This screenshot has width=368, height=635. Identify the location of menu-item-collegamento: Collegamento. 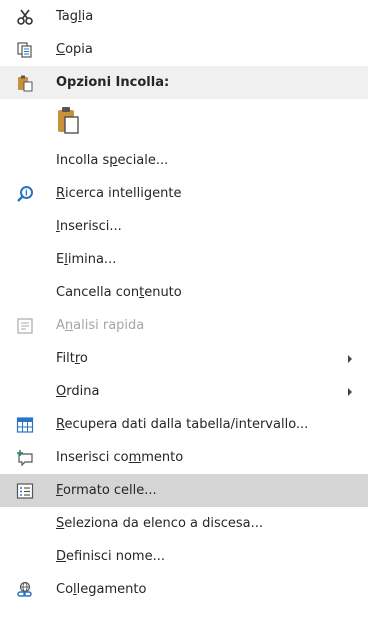
(184, 589).